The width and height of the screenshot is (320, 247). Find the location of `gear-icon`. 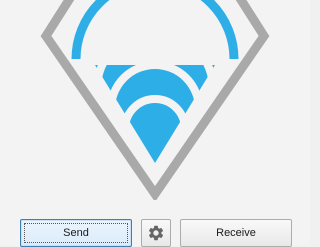

gear-icon is located at coordinates (156, 233).